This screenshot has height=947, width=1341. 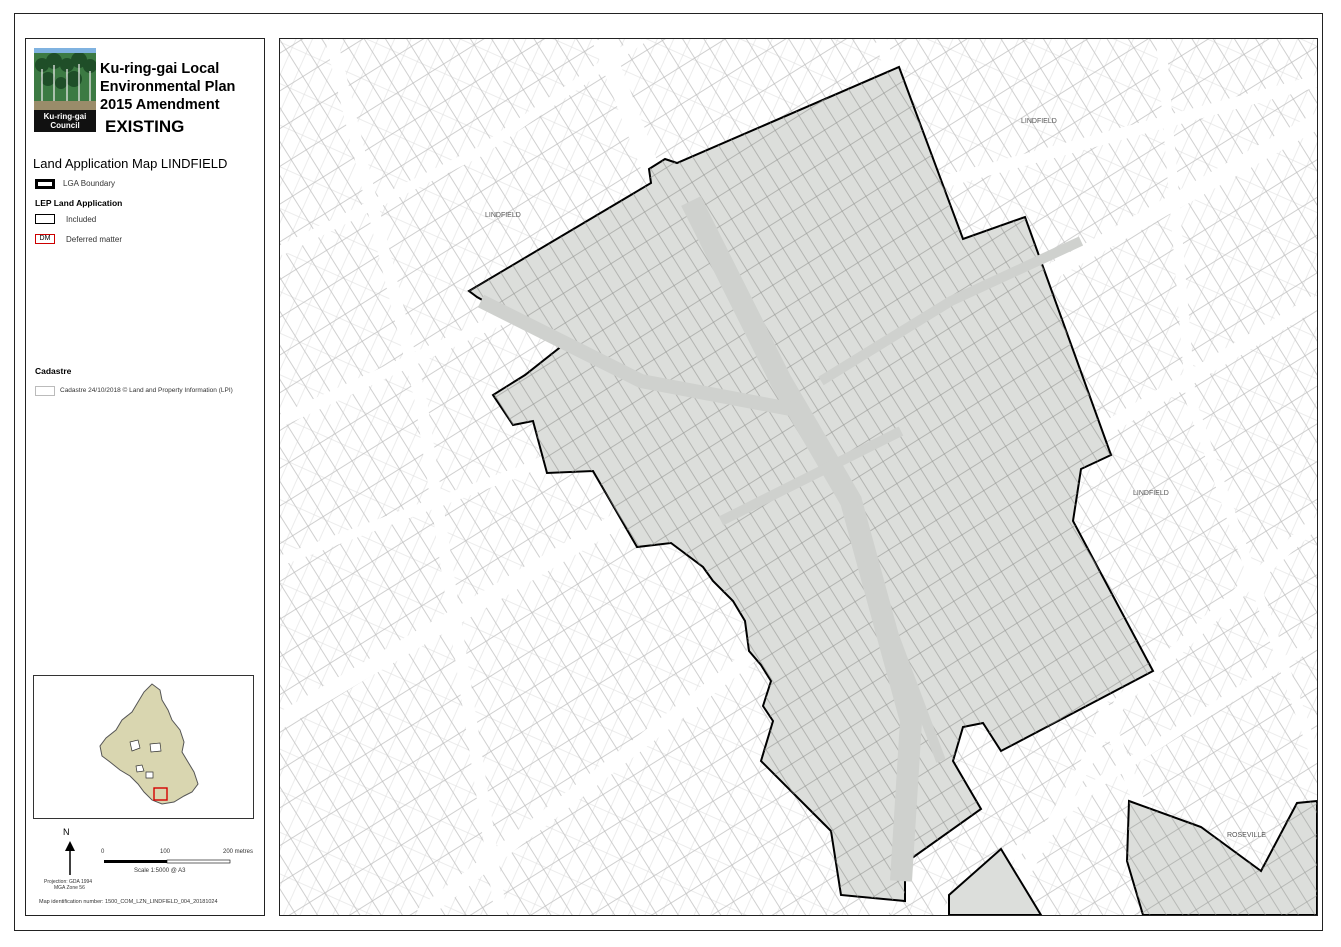 What do you see at coordinates (45, 239) in the screenshot?
I see `deferred-swatch: DM` at bounding box center [45, 239].